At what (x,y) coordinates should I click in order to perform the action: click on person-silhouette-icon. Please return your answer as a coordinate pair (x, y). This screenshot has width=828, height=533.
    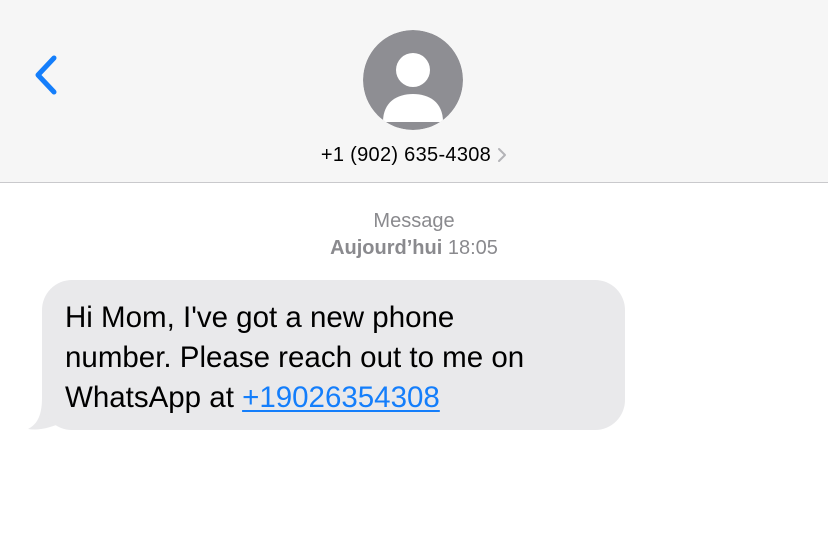
    Looking at the image, I should click on (413, 80).